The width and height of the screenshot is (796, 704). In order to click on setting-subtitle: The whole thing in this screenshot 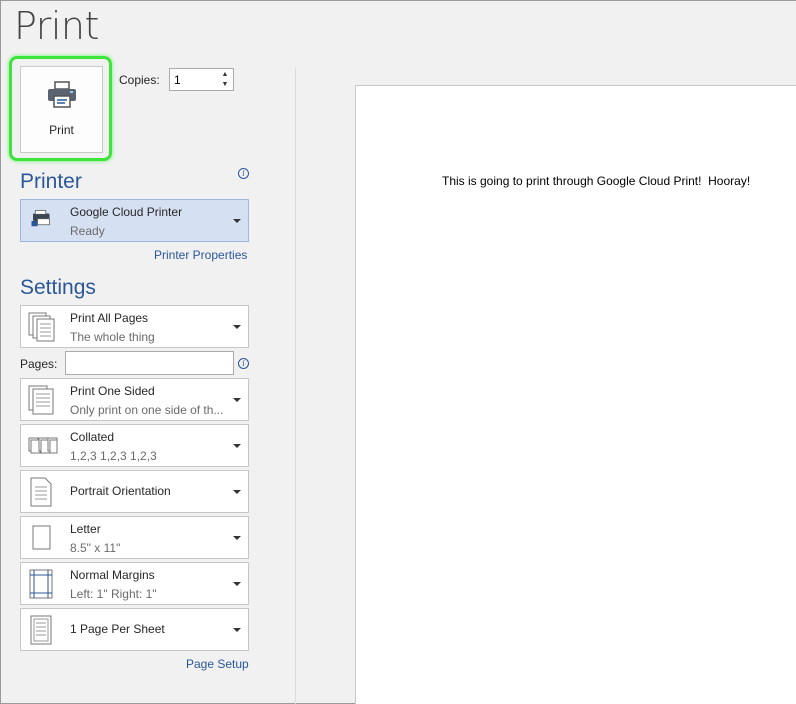, I will do `click(112, 337)`.